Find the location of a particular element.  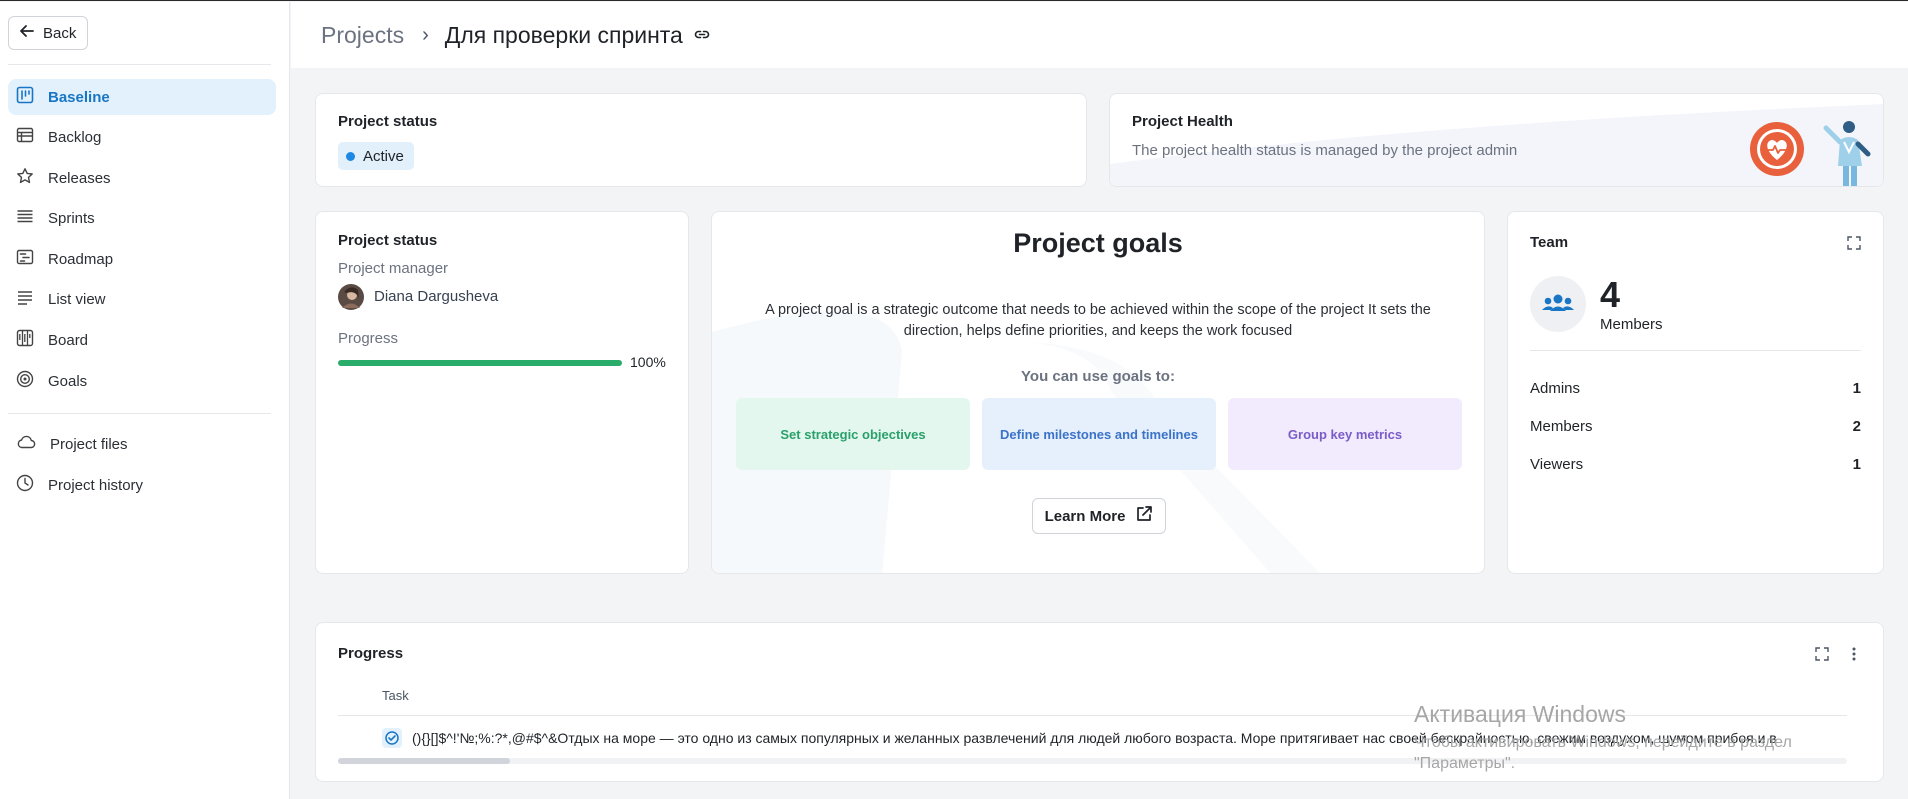

sidebar-item-label: Baseline is located at coordinates (79, 97).